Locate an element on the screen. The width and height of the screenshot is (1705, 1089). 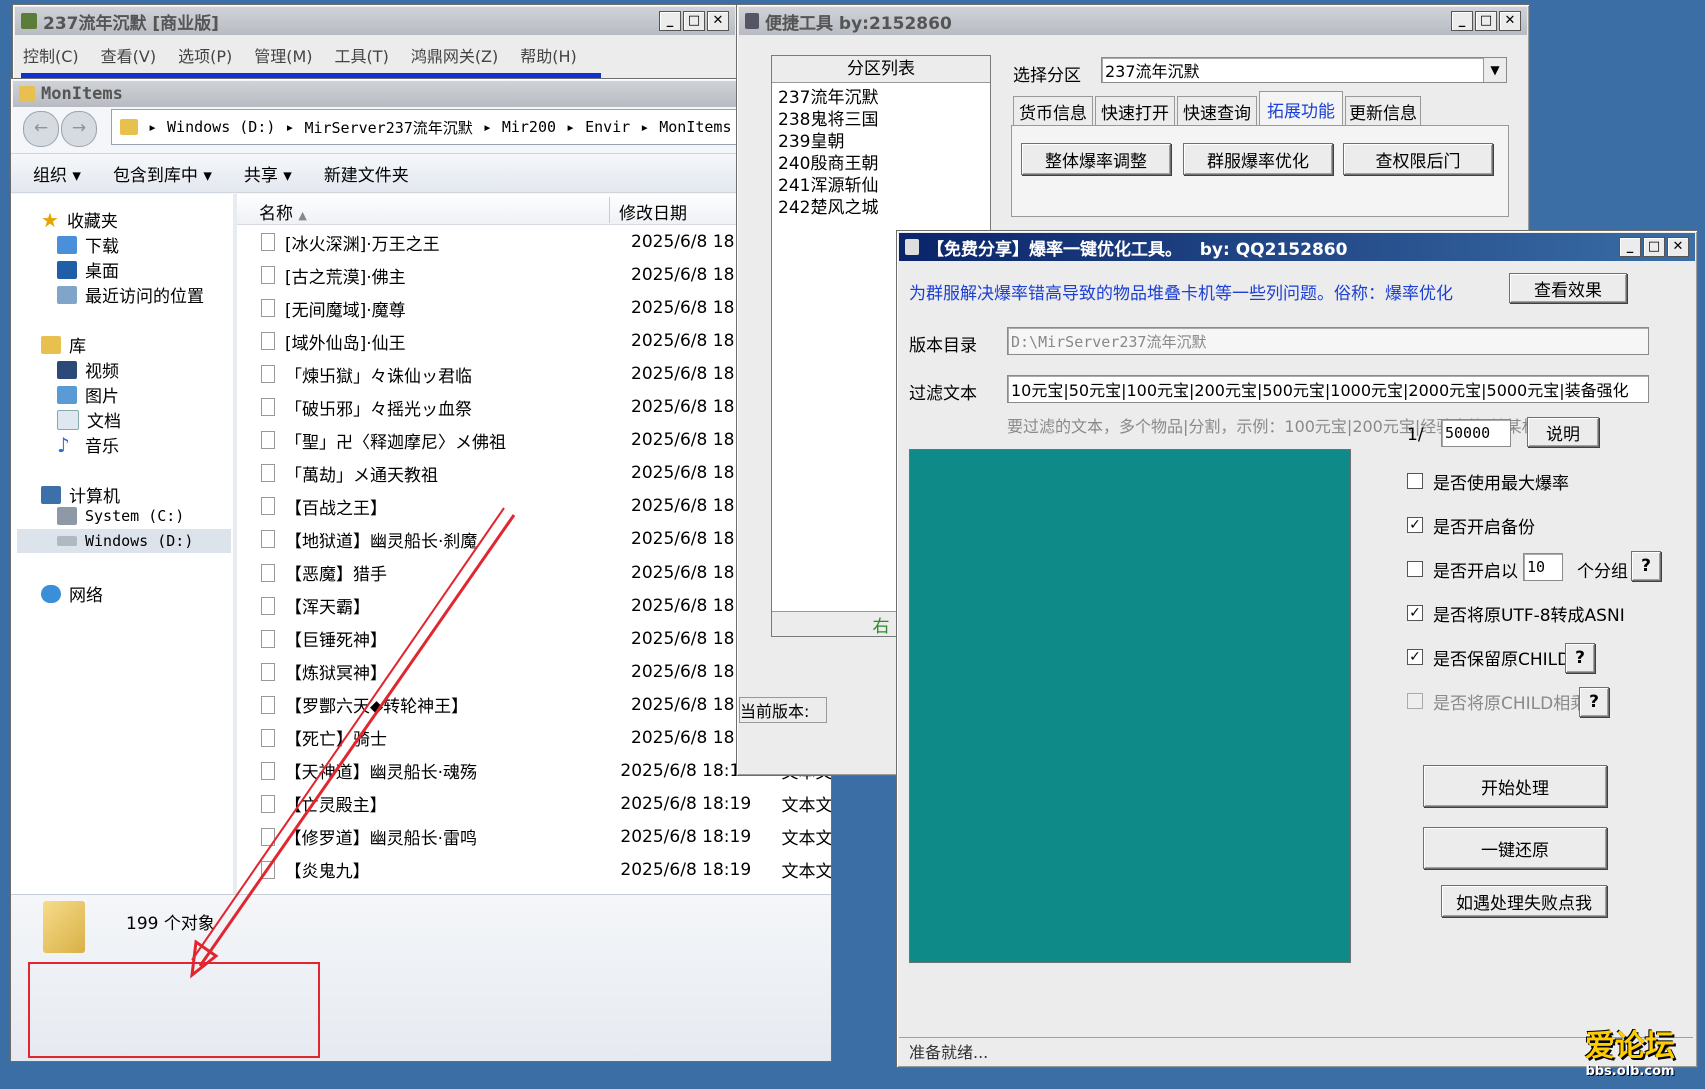
watermark-url: bbs.olb.com is located at coordinates (1630, 1071).